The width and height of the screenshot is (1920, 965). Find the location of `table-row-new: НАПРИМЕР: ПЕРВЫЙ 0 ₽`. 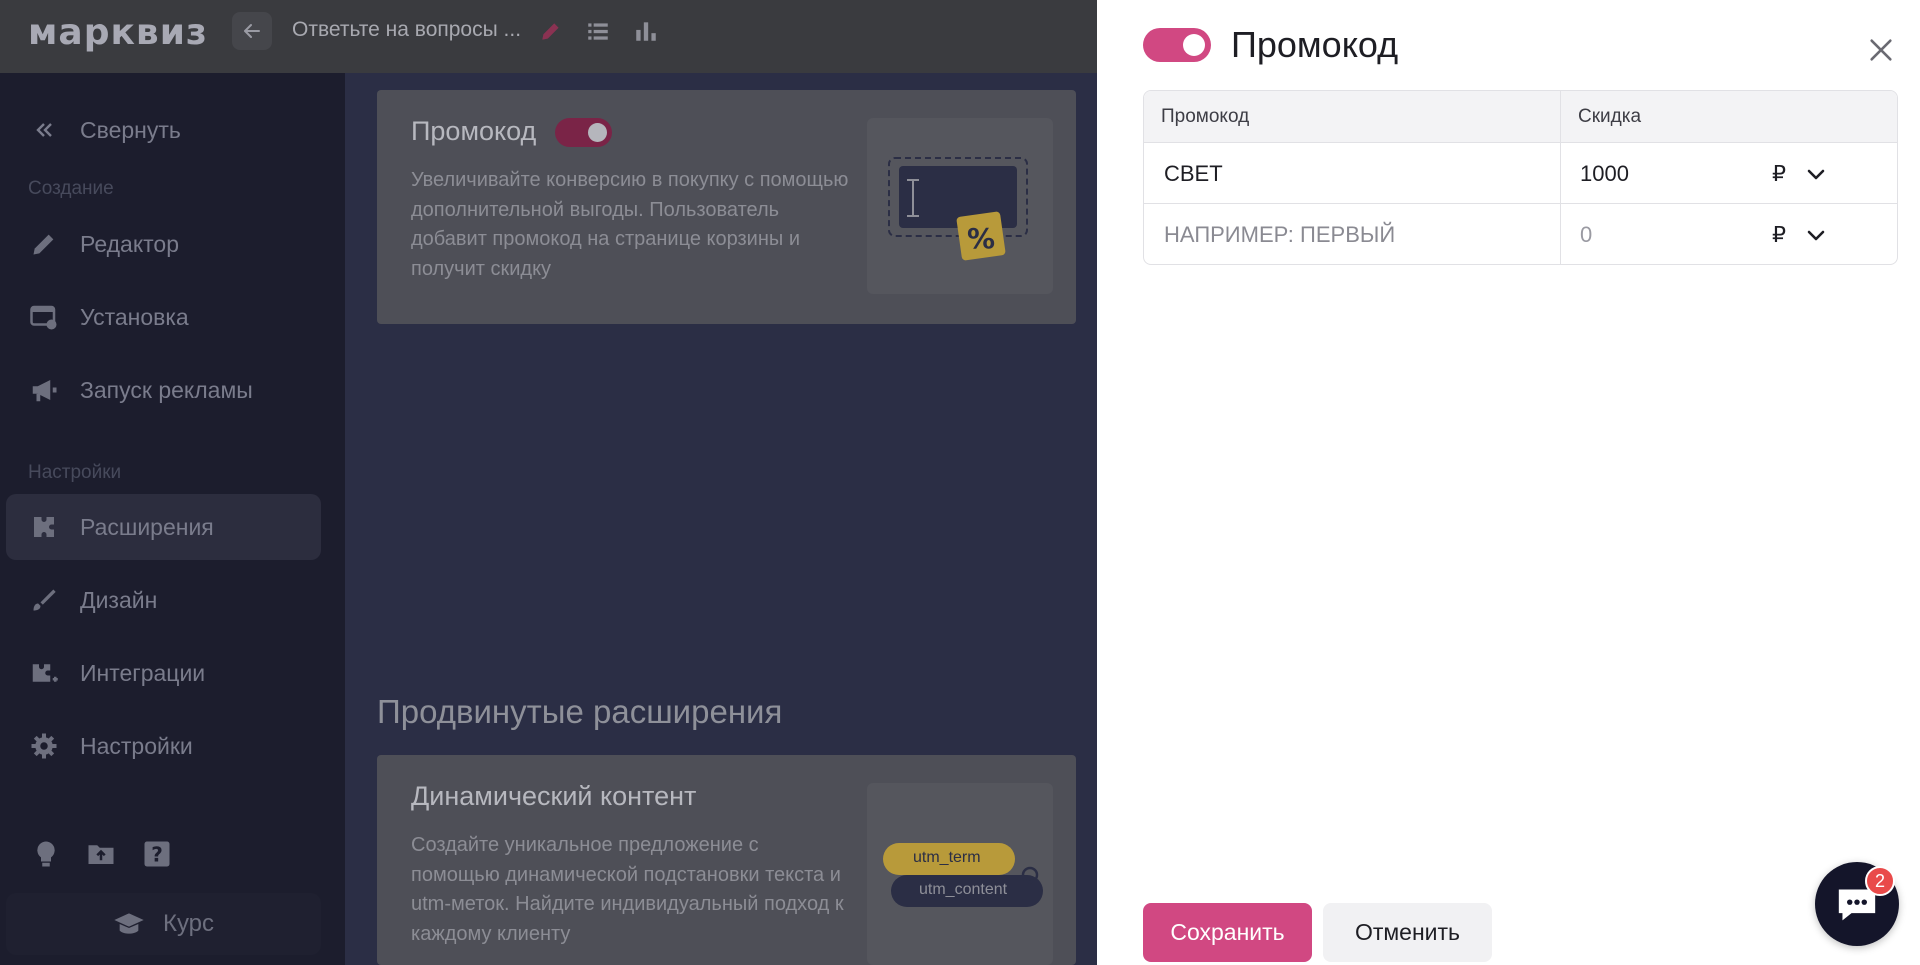

table-row-new: НАПРИМЕР: ПЕРВЫЙ 0 ₽ is located at coordinates (1520, 234).